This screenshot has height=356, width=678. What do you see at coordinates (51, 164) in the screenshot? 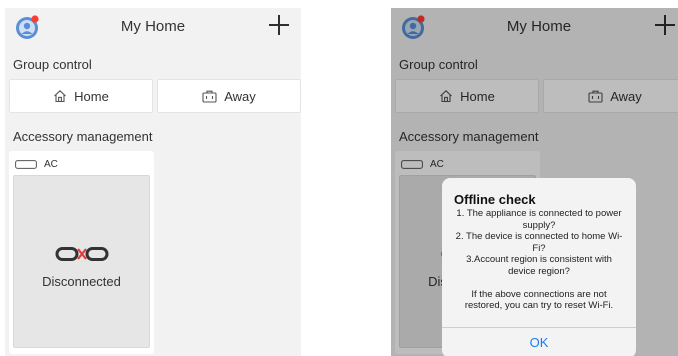
I see `accessory-name: AC` at bounding box center [51, 164].